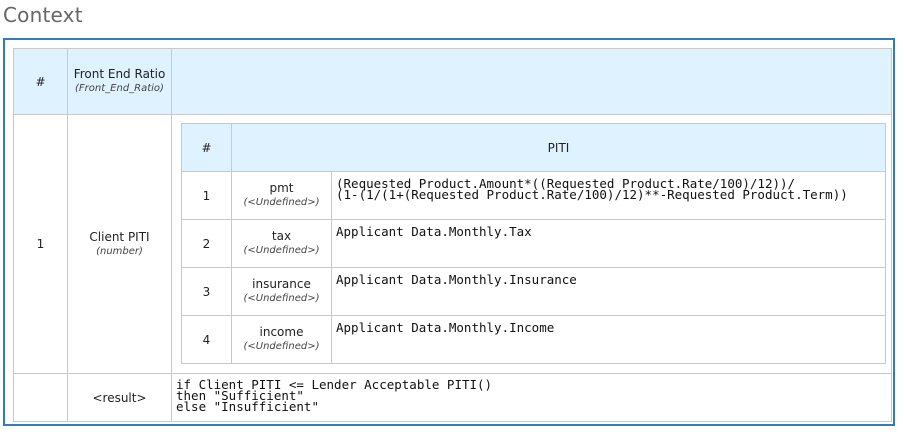  What do you see at coordinates (558, 147) in the screenshot?
I see `inner-name-header: PITI` at bounding box center [558, 147].